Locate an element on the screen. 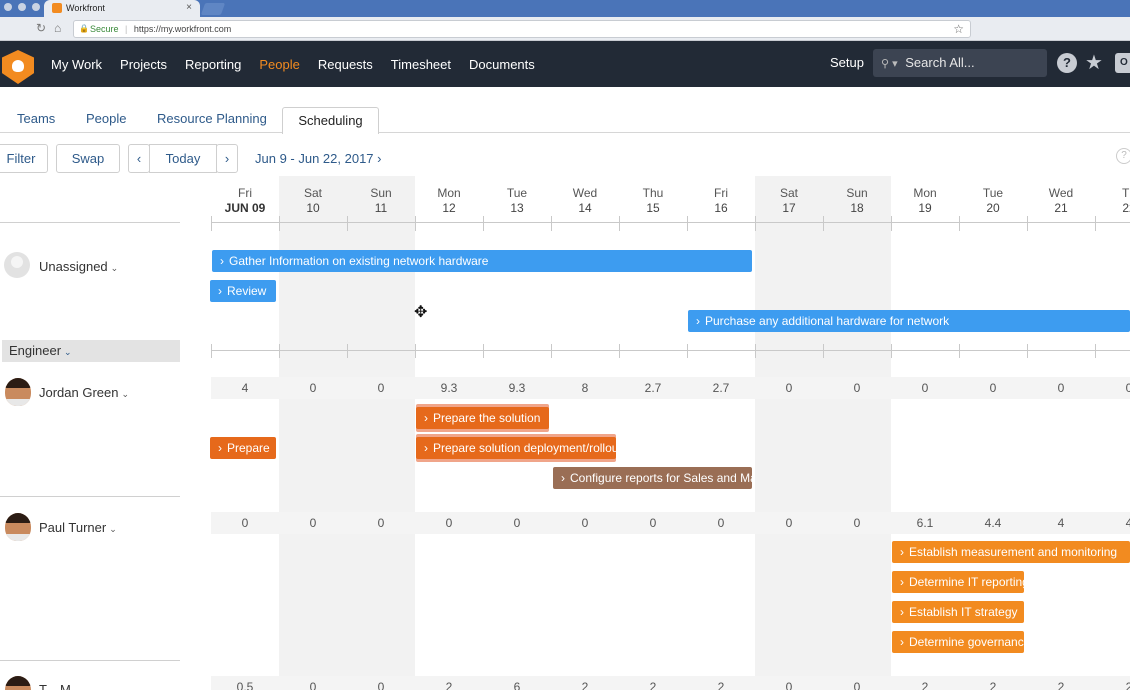 This screenshot has height=690, width=1130. task-bar: › Determine IT reporting is located at coordinates (958, 582).